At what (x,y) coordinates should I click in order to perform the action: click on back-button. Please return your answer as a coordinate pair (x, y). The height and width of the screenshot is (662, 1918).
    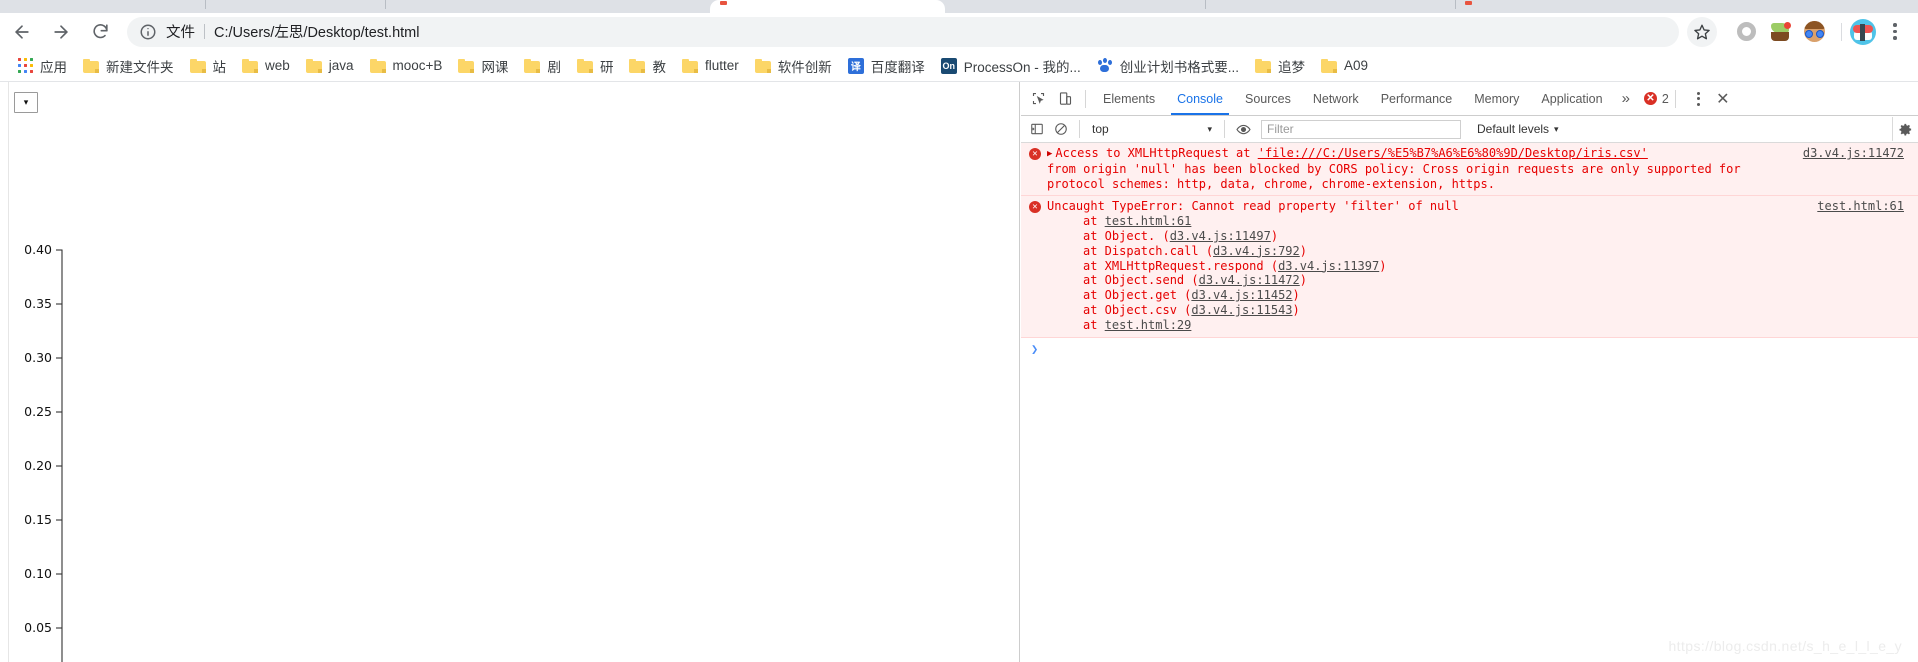
    Looking at the image, I should click on (22, 32).